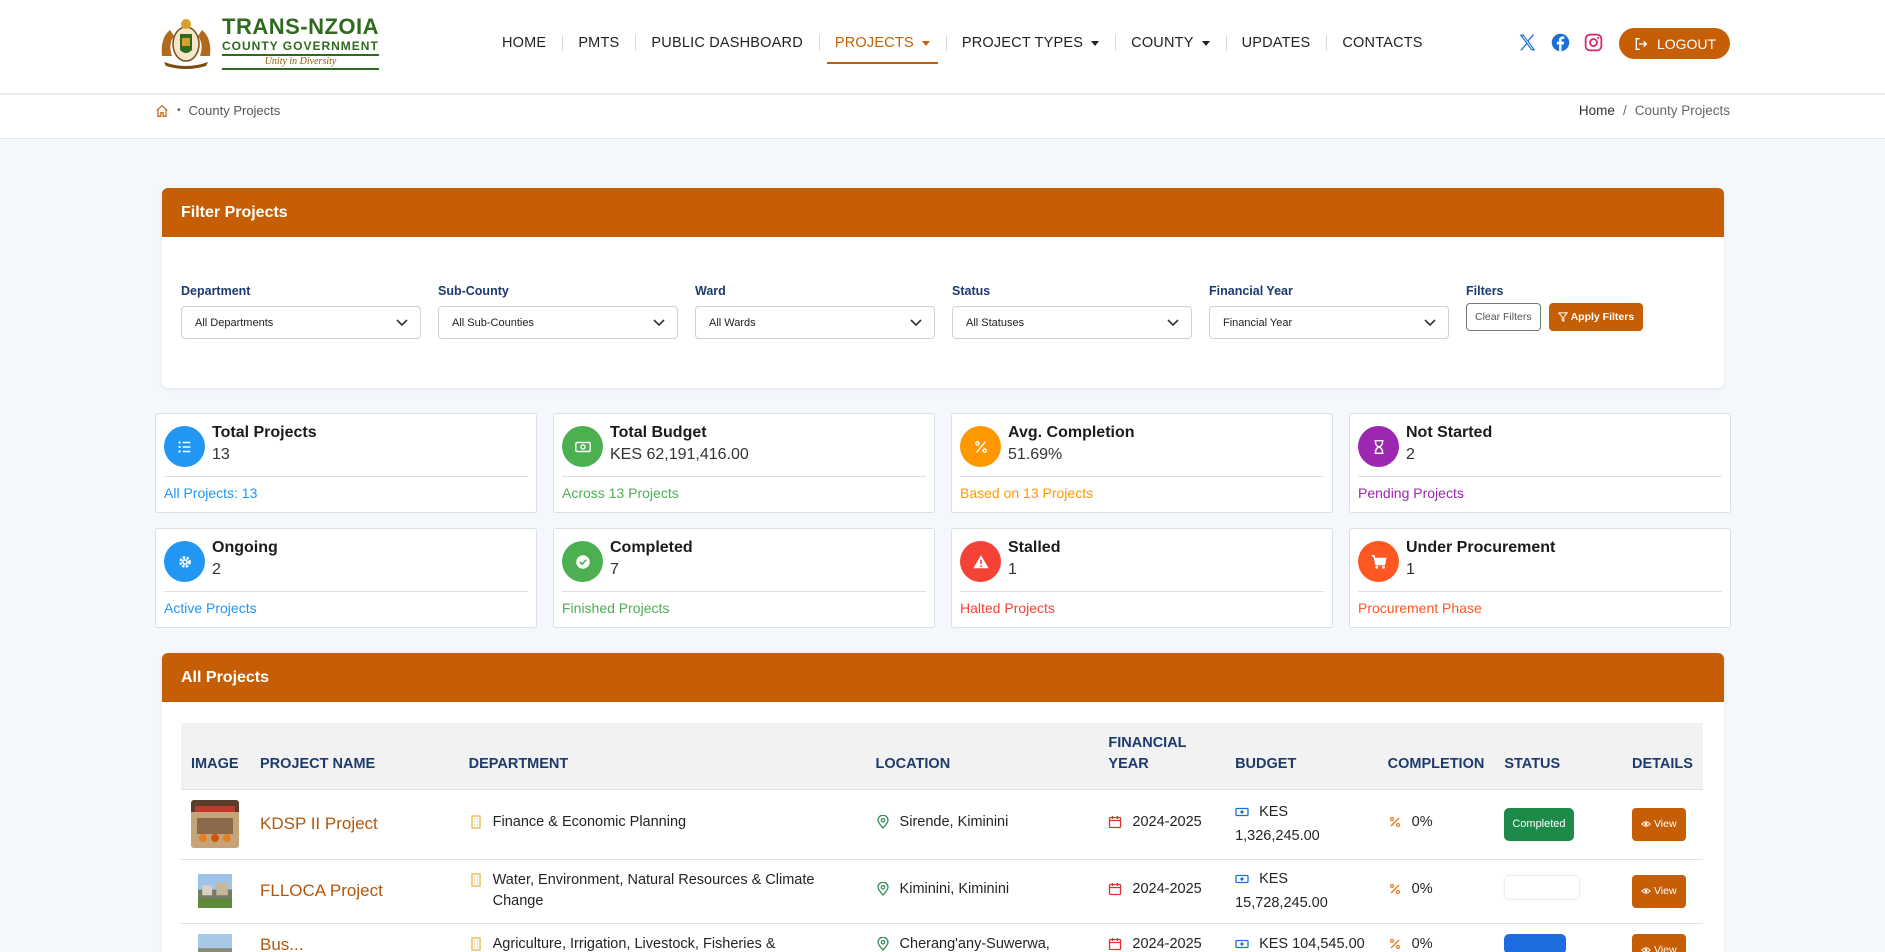  I want to click on status-select: All Statuses, so click(1072, 322).